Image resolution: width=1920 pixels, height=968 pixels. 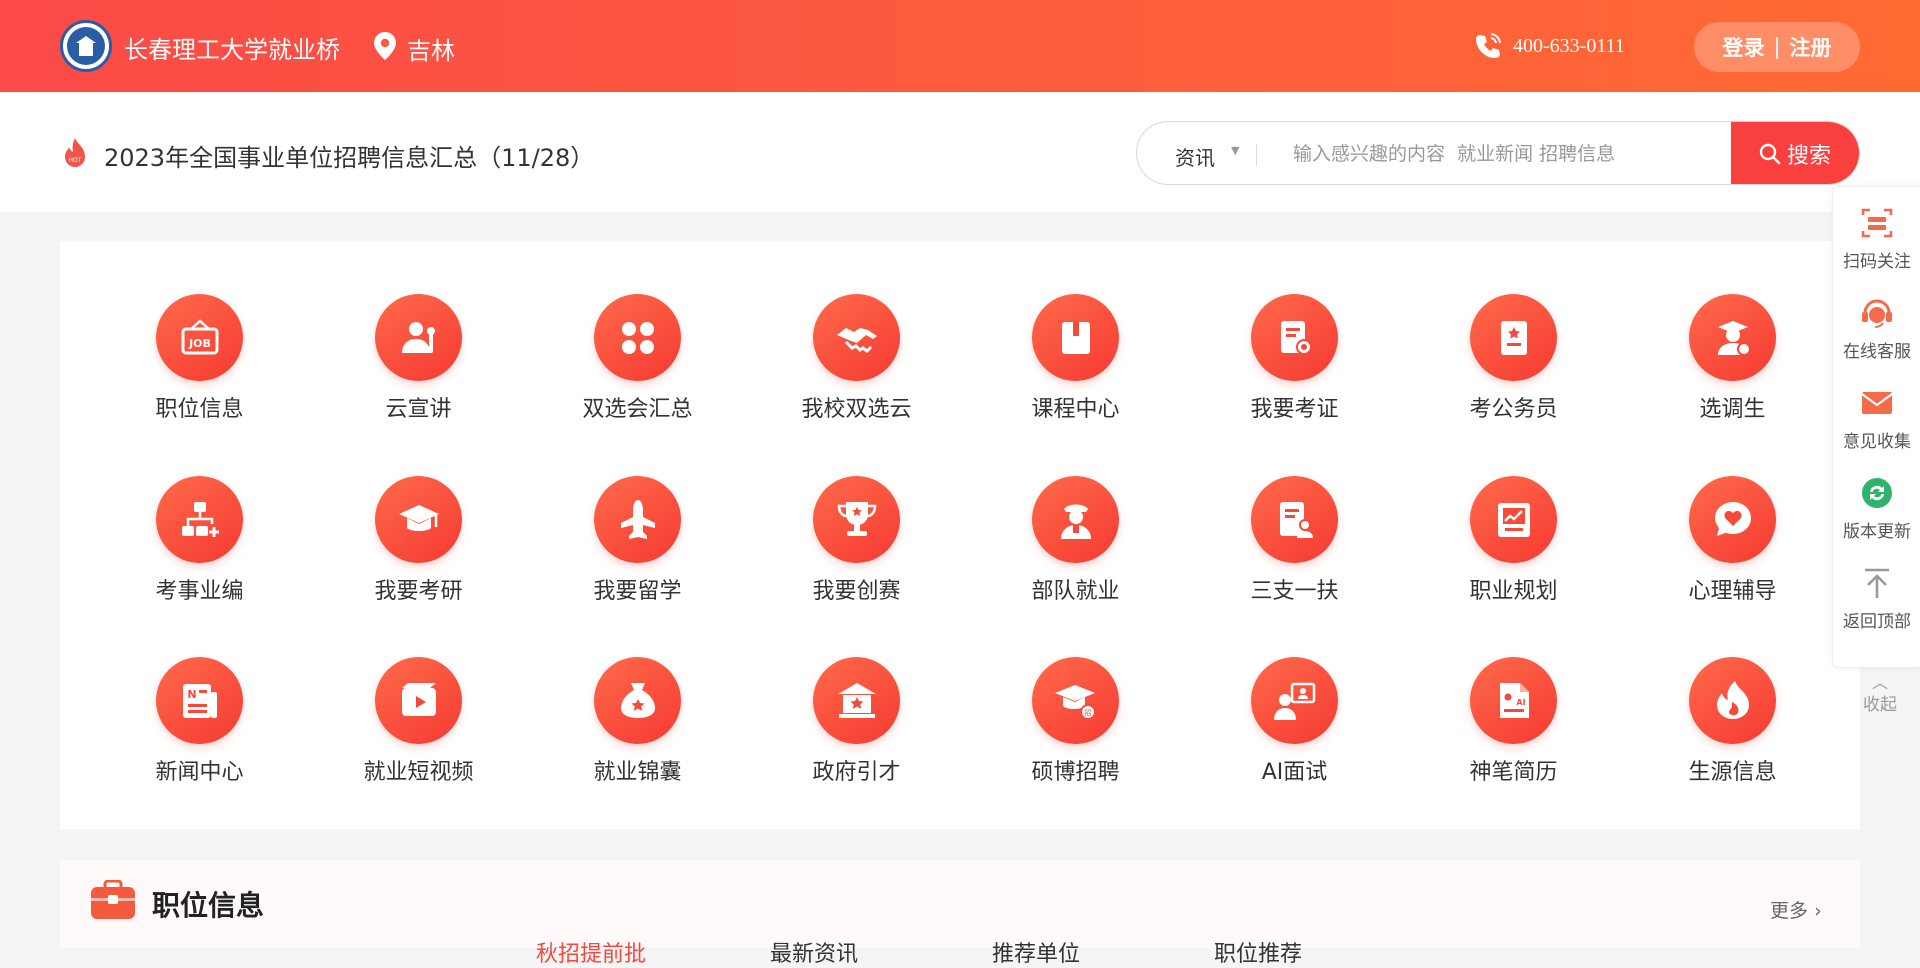 What do you see at coordinates (418, 727) in the screenshot?
I see `grid-item-video: 就业短视频` at bounding box center [418, 727].